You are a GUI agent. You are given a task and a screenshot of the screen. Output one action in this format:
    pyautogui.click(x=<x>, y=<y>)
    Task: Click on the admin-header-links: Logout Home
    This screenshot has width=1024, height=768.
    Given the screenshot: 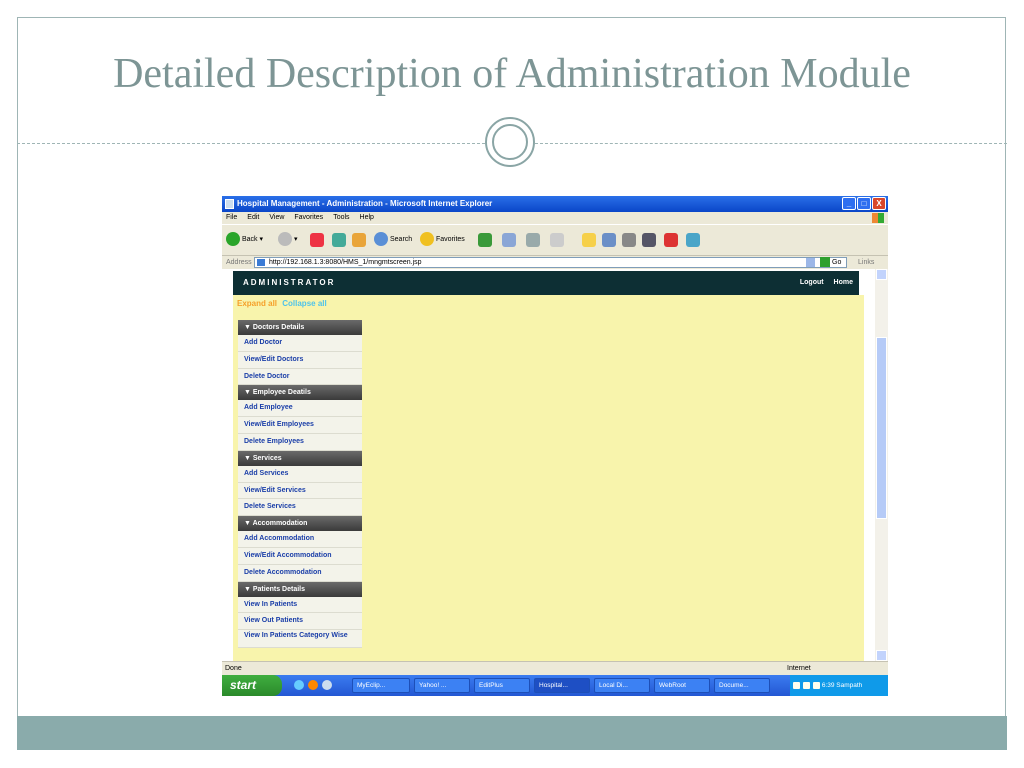 What is the action you would take?
    pyautogui.click(x=822, y=283)
    